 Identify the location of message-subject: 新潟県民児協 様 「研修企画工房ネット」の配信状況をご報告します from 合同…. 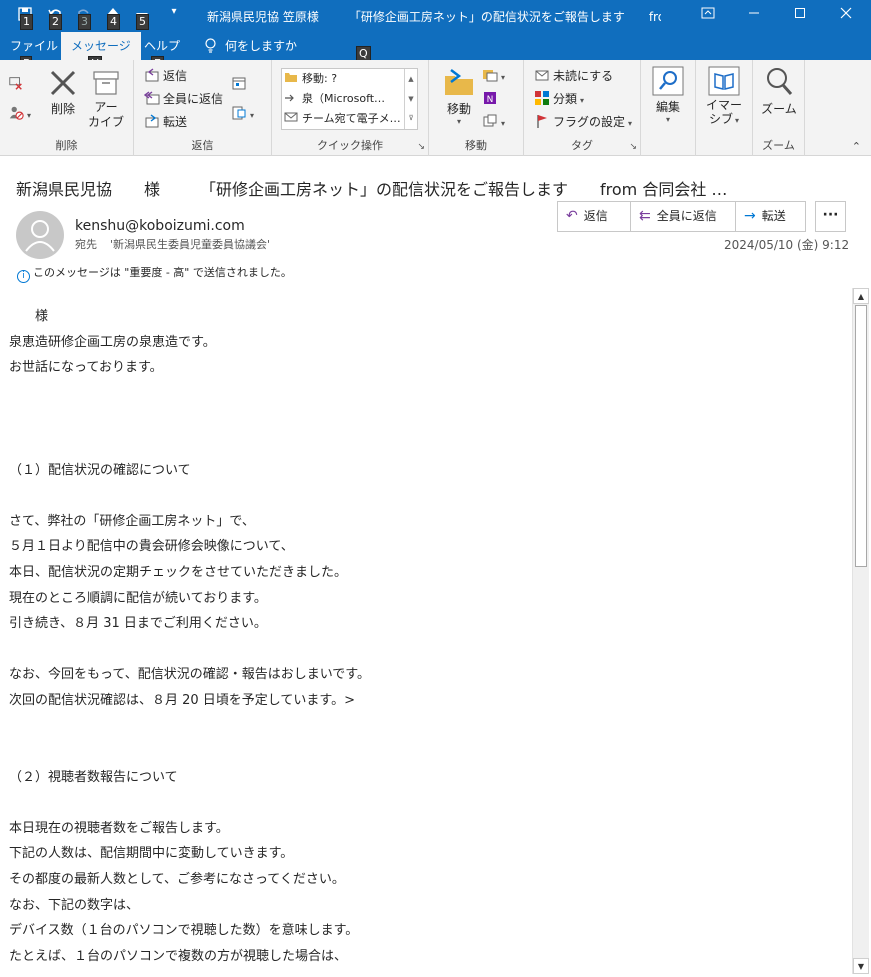
(372, 189).